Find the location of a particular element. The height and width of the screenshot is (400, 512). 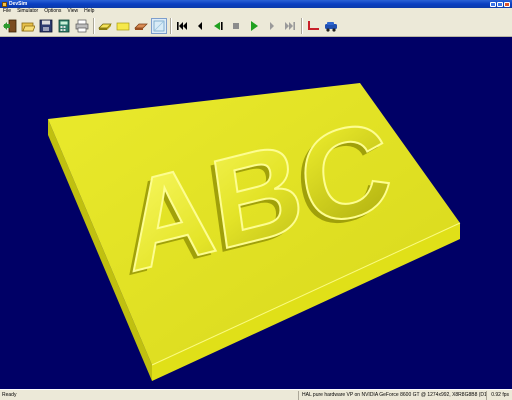

rewind-button is located at coordinates (182, 26).